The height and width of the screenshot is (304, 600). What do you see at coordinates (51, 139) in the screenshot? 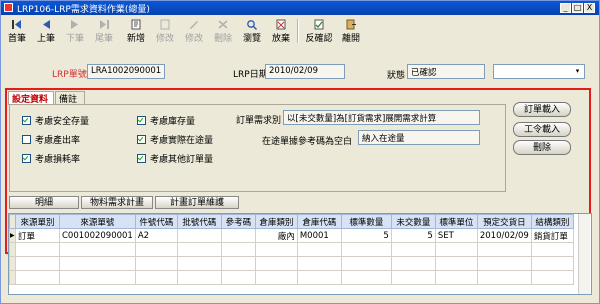
I see `checkbox-output-rate: 考慮產出率` at bounding box center [51, 139].